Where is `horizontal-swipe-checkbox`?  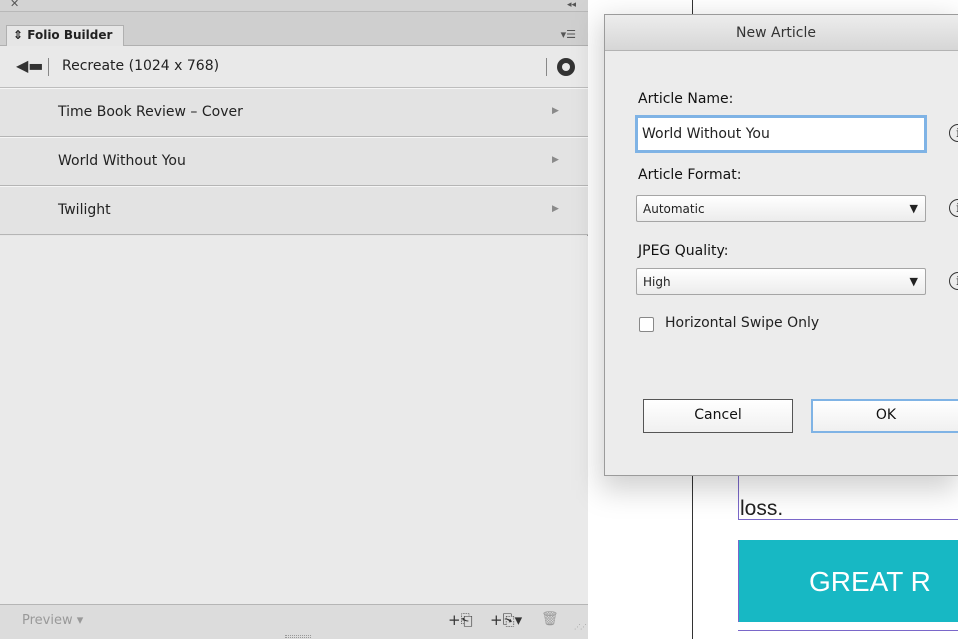 horizontal-swipe-checkbox is located at coordinates (646, 324).